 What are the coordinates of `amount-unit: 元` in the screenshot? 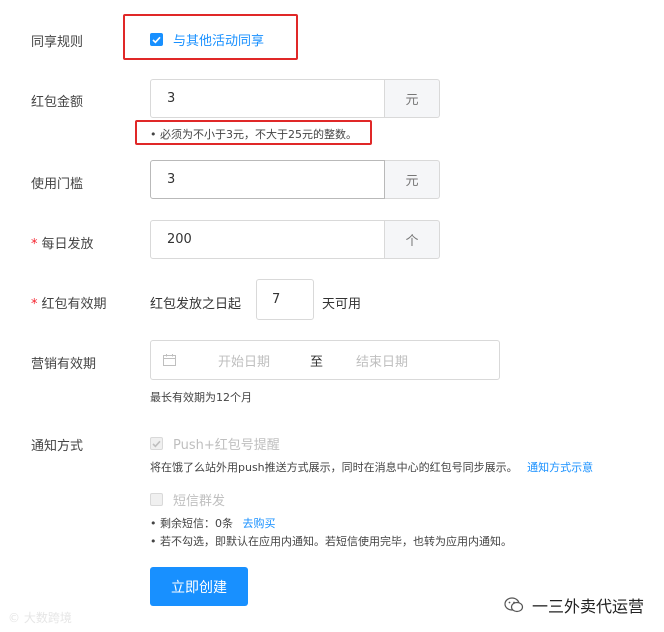 It's located at (412, 98).